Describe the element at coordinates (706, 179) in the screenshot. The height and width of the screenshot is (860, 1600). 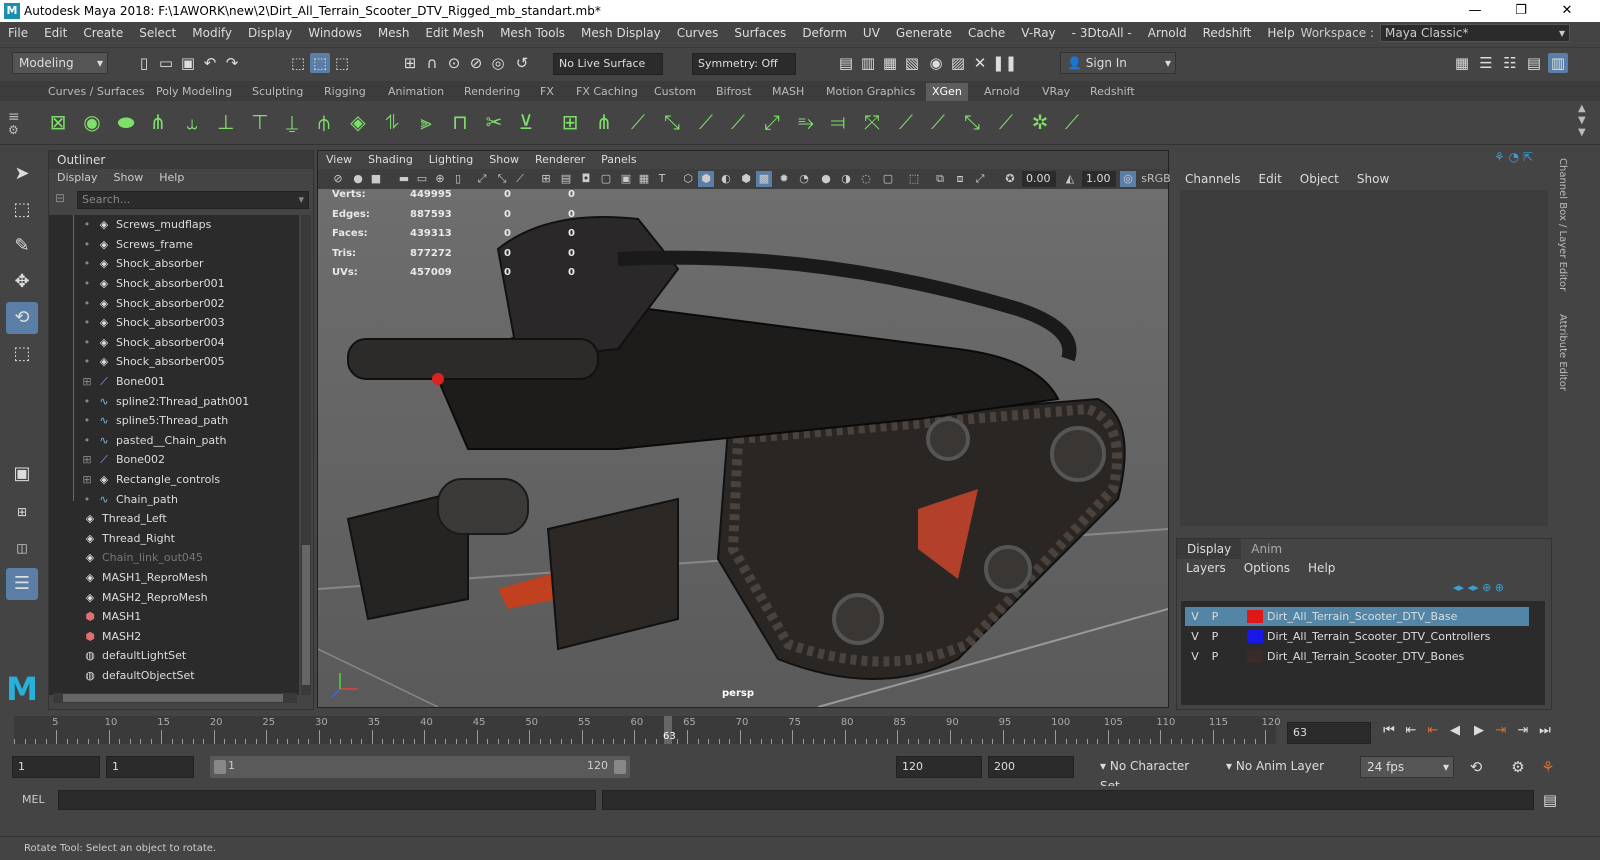
I see `smooth-shade-icon: ⬢` at that location.